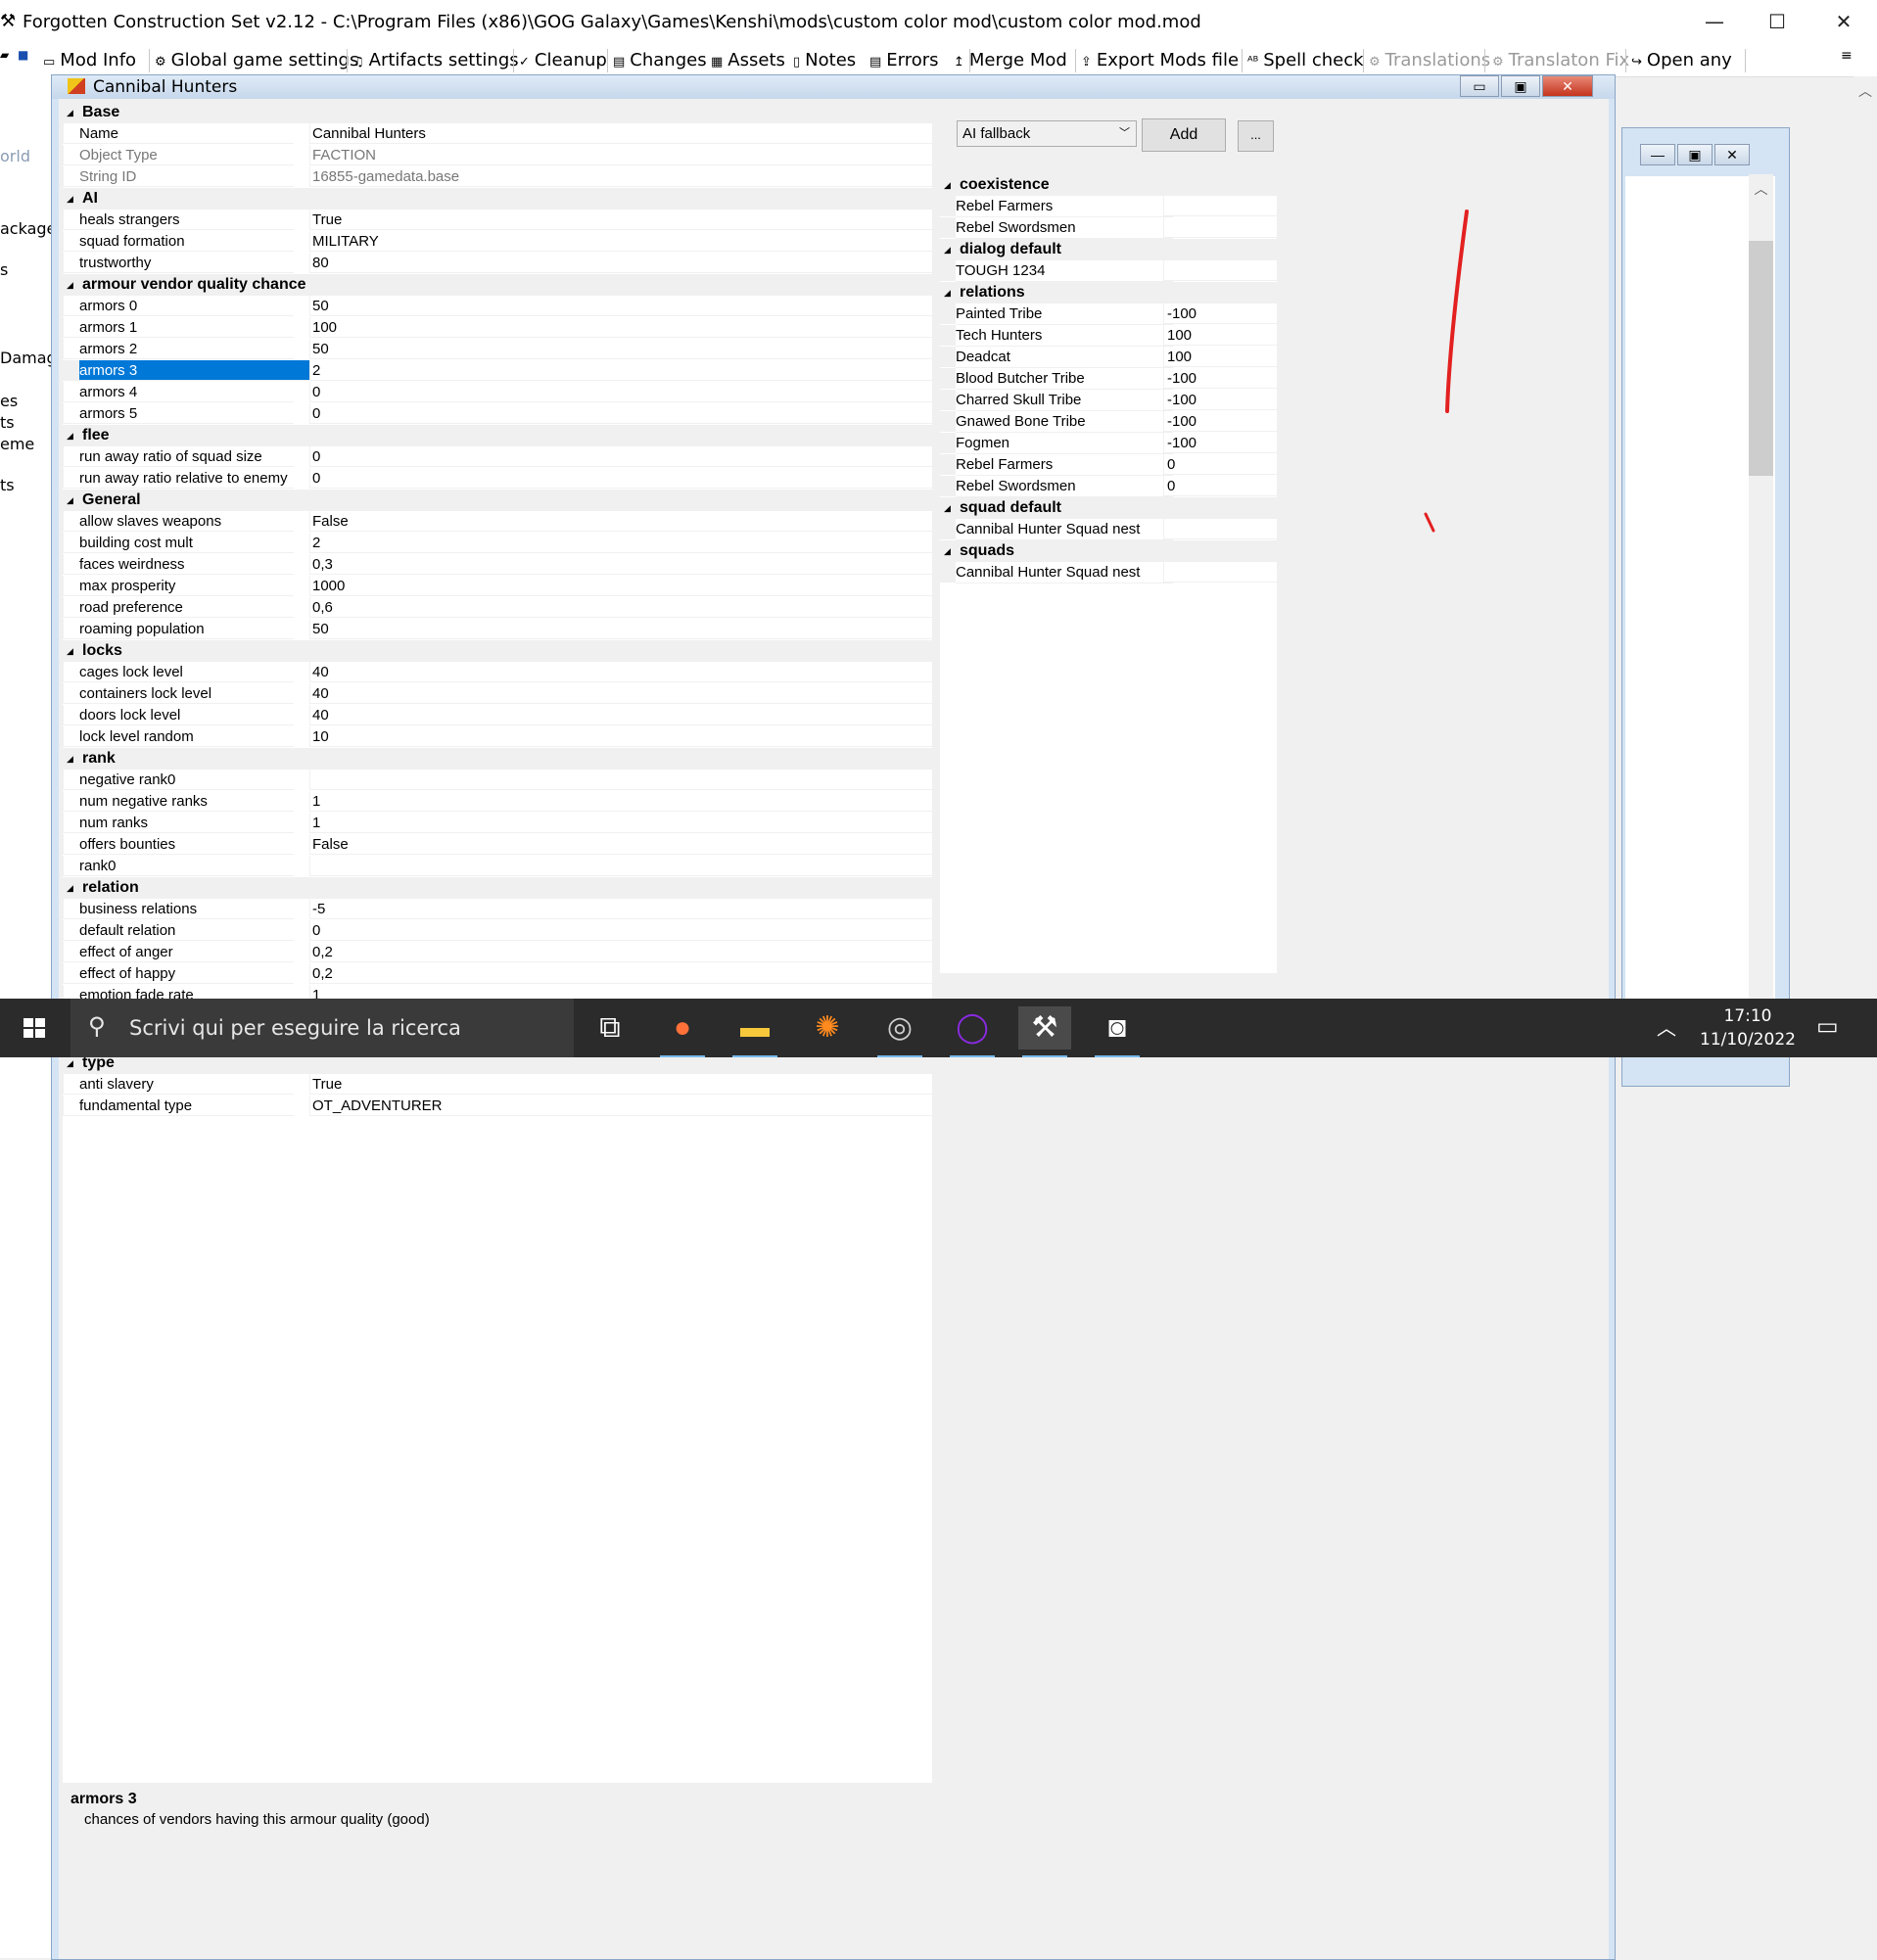 This screenshot has height=1960, width=1877. Describe the element at coordinates (498, 780) in the screenshot. I see `property-row: negative rank0` at that location.